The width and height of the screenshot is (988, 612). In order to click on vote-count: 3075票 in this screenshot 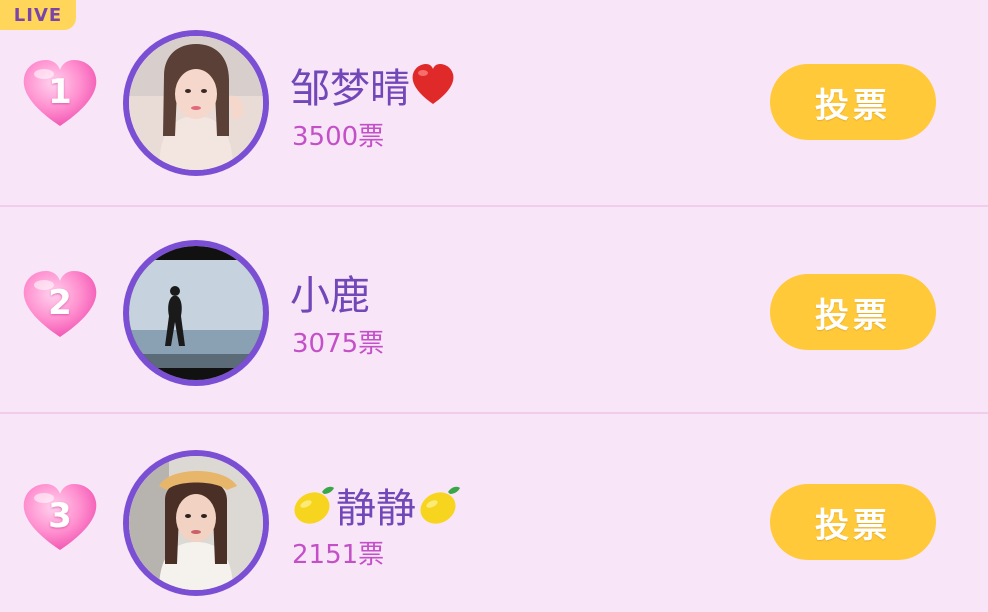, I will do `click(338, 344)`.